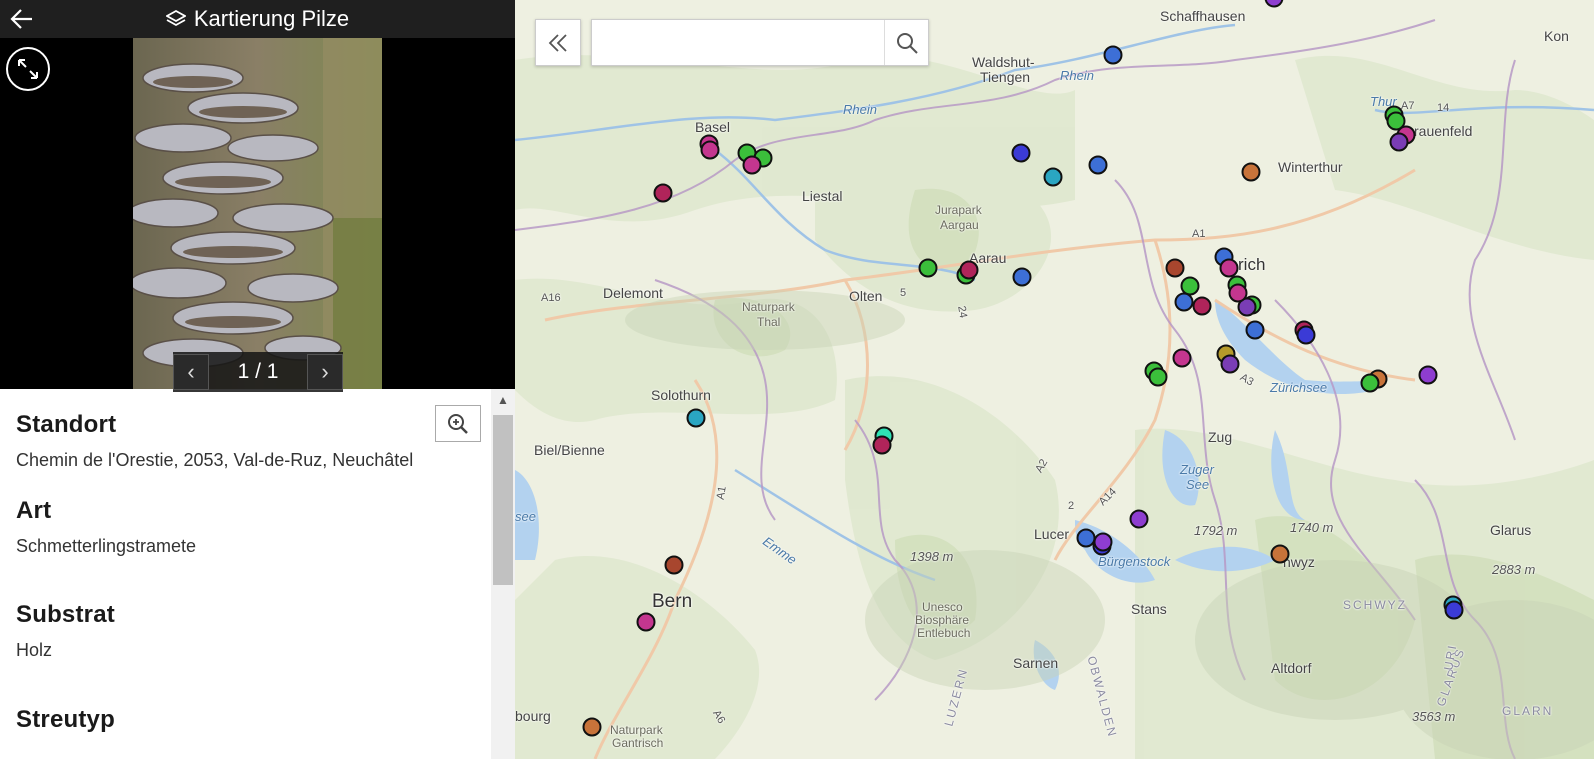 The width and height of the screenshot is (1594, 759). I want to click on place-label-zurich: rich, so click(1252, 264).